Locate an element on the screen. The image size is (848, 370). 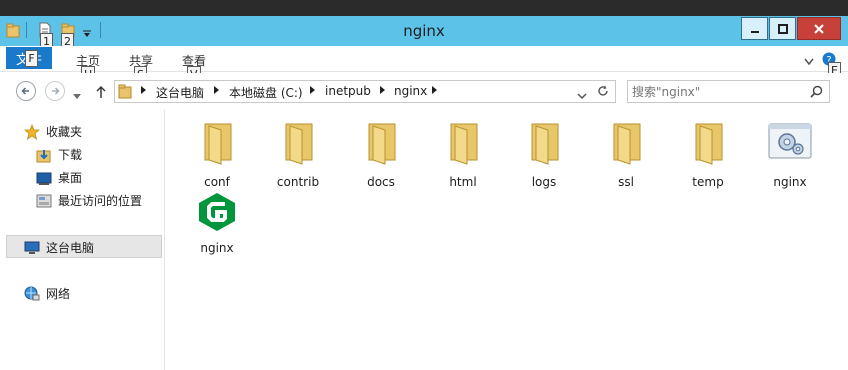
forward-arrow-icon is located at coordinates (56, 91).